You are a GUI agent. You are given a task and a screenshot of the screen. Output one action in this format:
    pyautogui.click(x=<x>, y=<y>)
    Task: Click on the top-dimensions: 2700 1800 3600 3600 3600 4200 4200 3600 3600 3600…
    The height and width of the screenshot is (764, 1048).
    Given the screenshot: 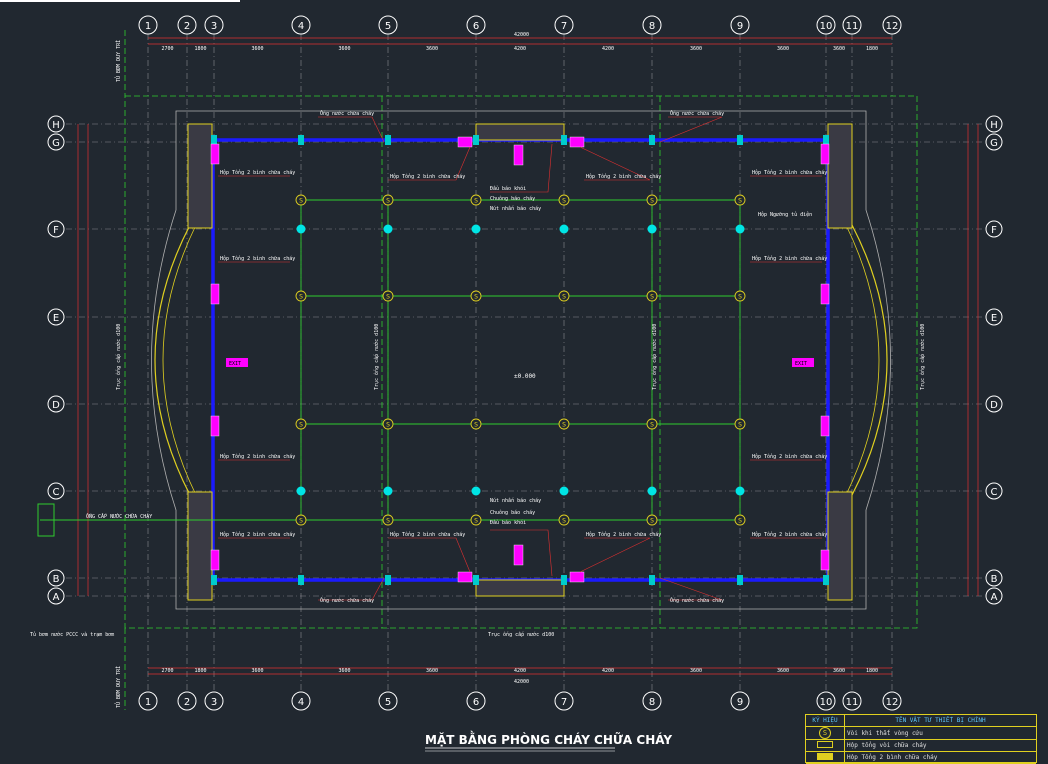 What is the action you would take?
    pyautogui.click(x=519, y=49)
    